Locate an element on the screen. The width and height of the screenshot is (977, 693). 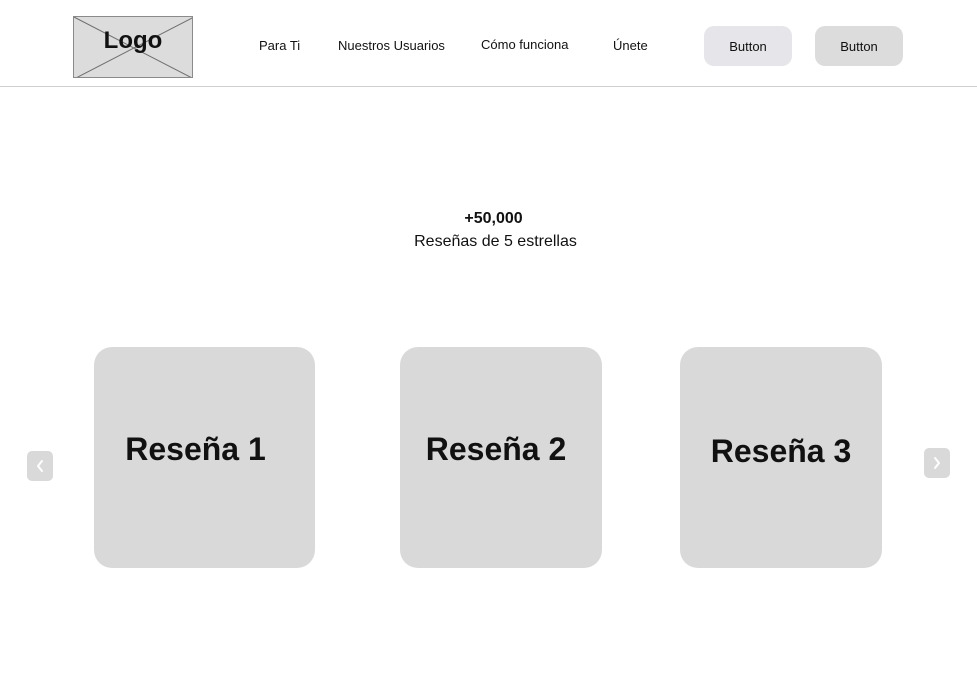
chevron-left-icon is located at coordinates (40, 466).